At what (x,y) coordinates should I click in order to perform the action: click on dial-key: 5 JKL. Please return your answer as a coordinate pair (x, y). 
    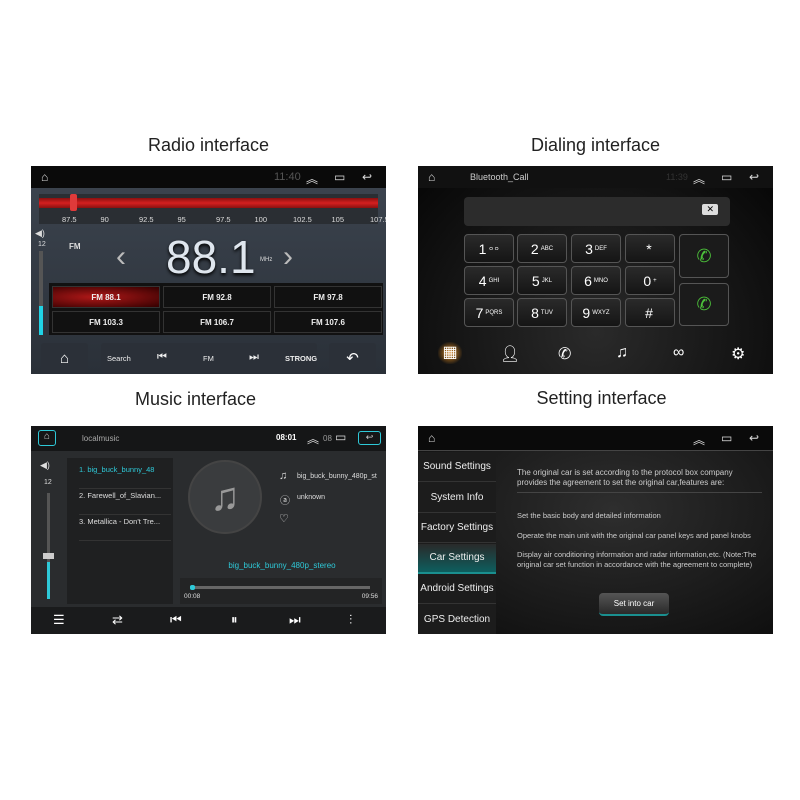
    Looking at the image, I should click on (542, 280).